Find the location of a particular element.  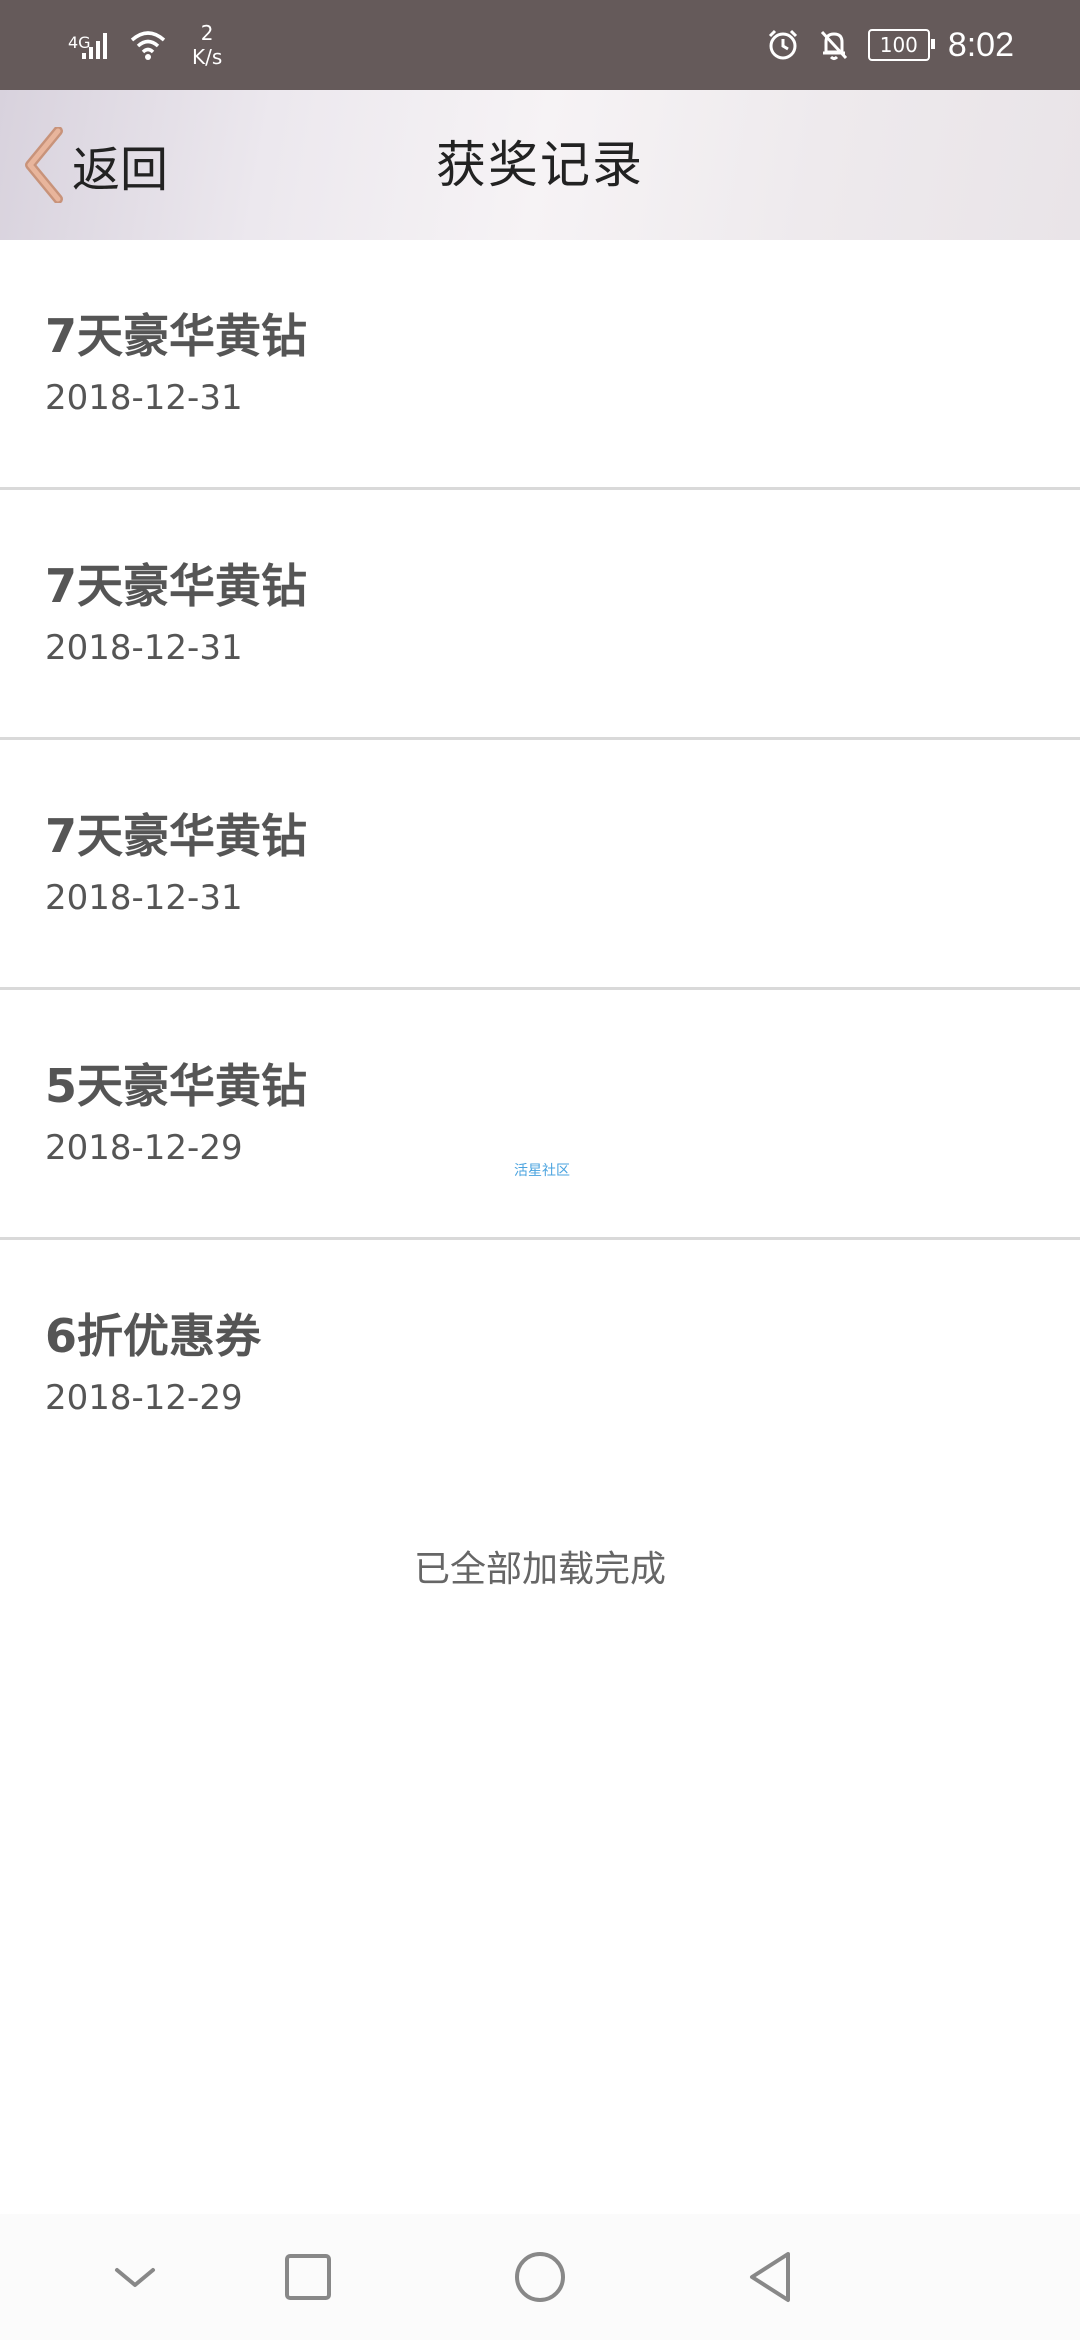

header-bar: 返回 获奖记录 is located at coordinates (540, 165).